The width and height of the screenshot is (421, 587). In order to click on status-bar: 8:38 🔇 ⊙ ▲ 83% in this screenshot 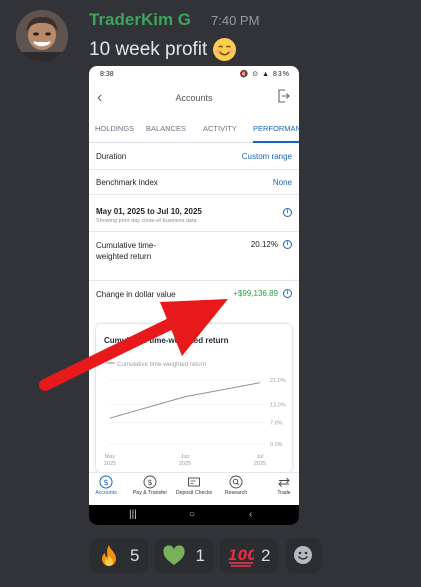, I will do `click(194, 75)`.